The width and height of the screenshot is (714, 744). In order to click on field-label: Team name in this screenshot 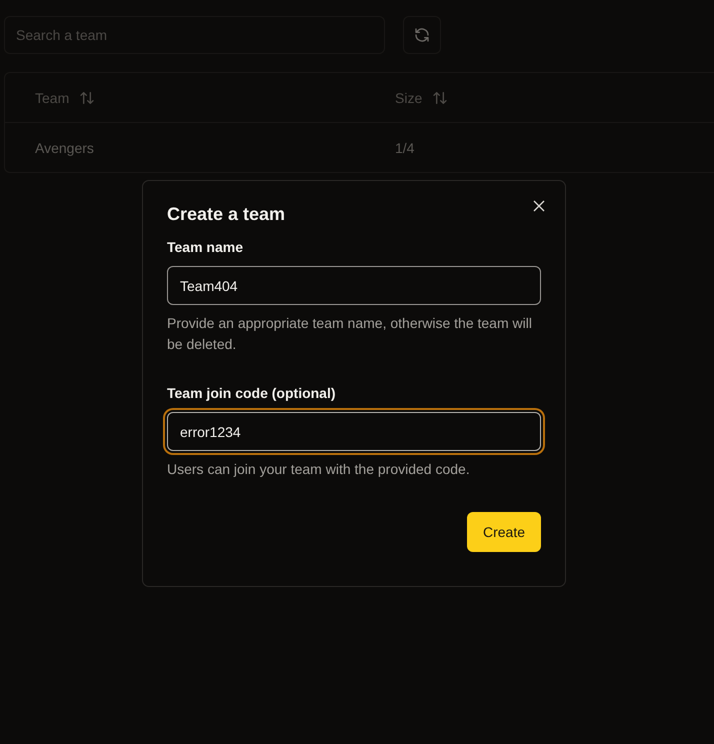, I will do `click(205, 247)`.